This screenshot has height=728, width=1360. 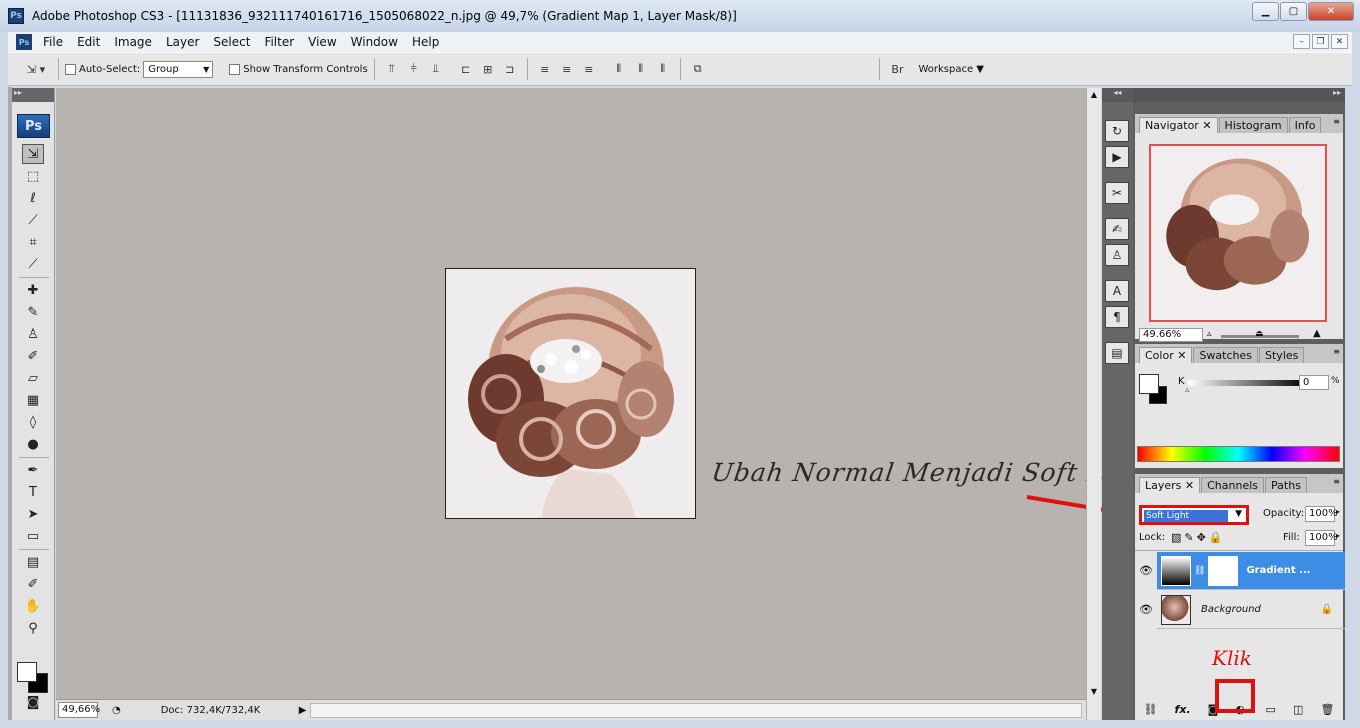 What do you see at coordinates (663, 69) in the screenshot?
I see `distribute-right-icon: ⦀` at bounding box center [663, 69].